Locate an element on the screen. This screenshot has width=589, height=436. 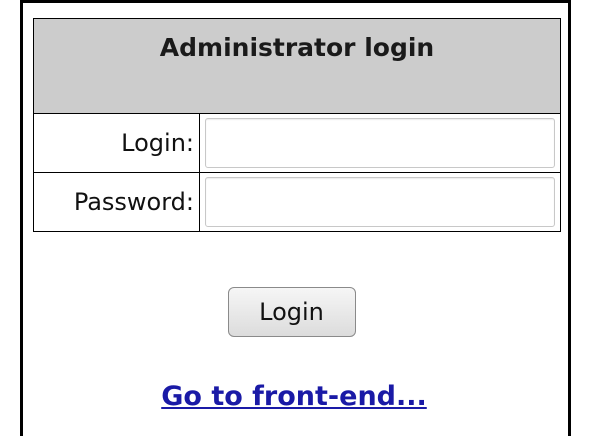
login-input is located at coordinates (380, 143).